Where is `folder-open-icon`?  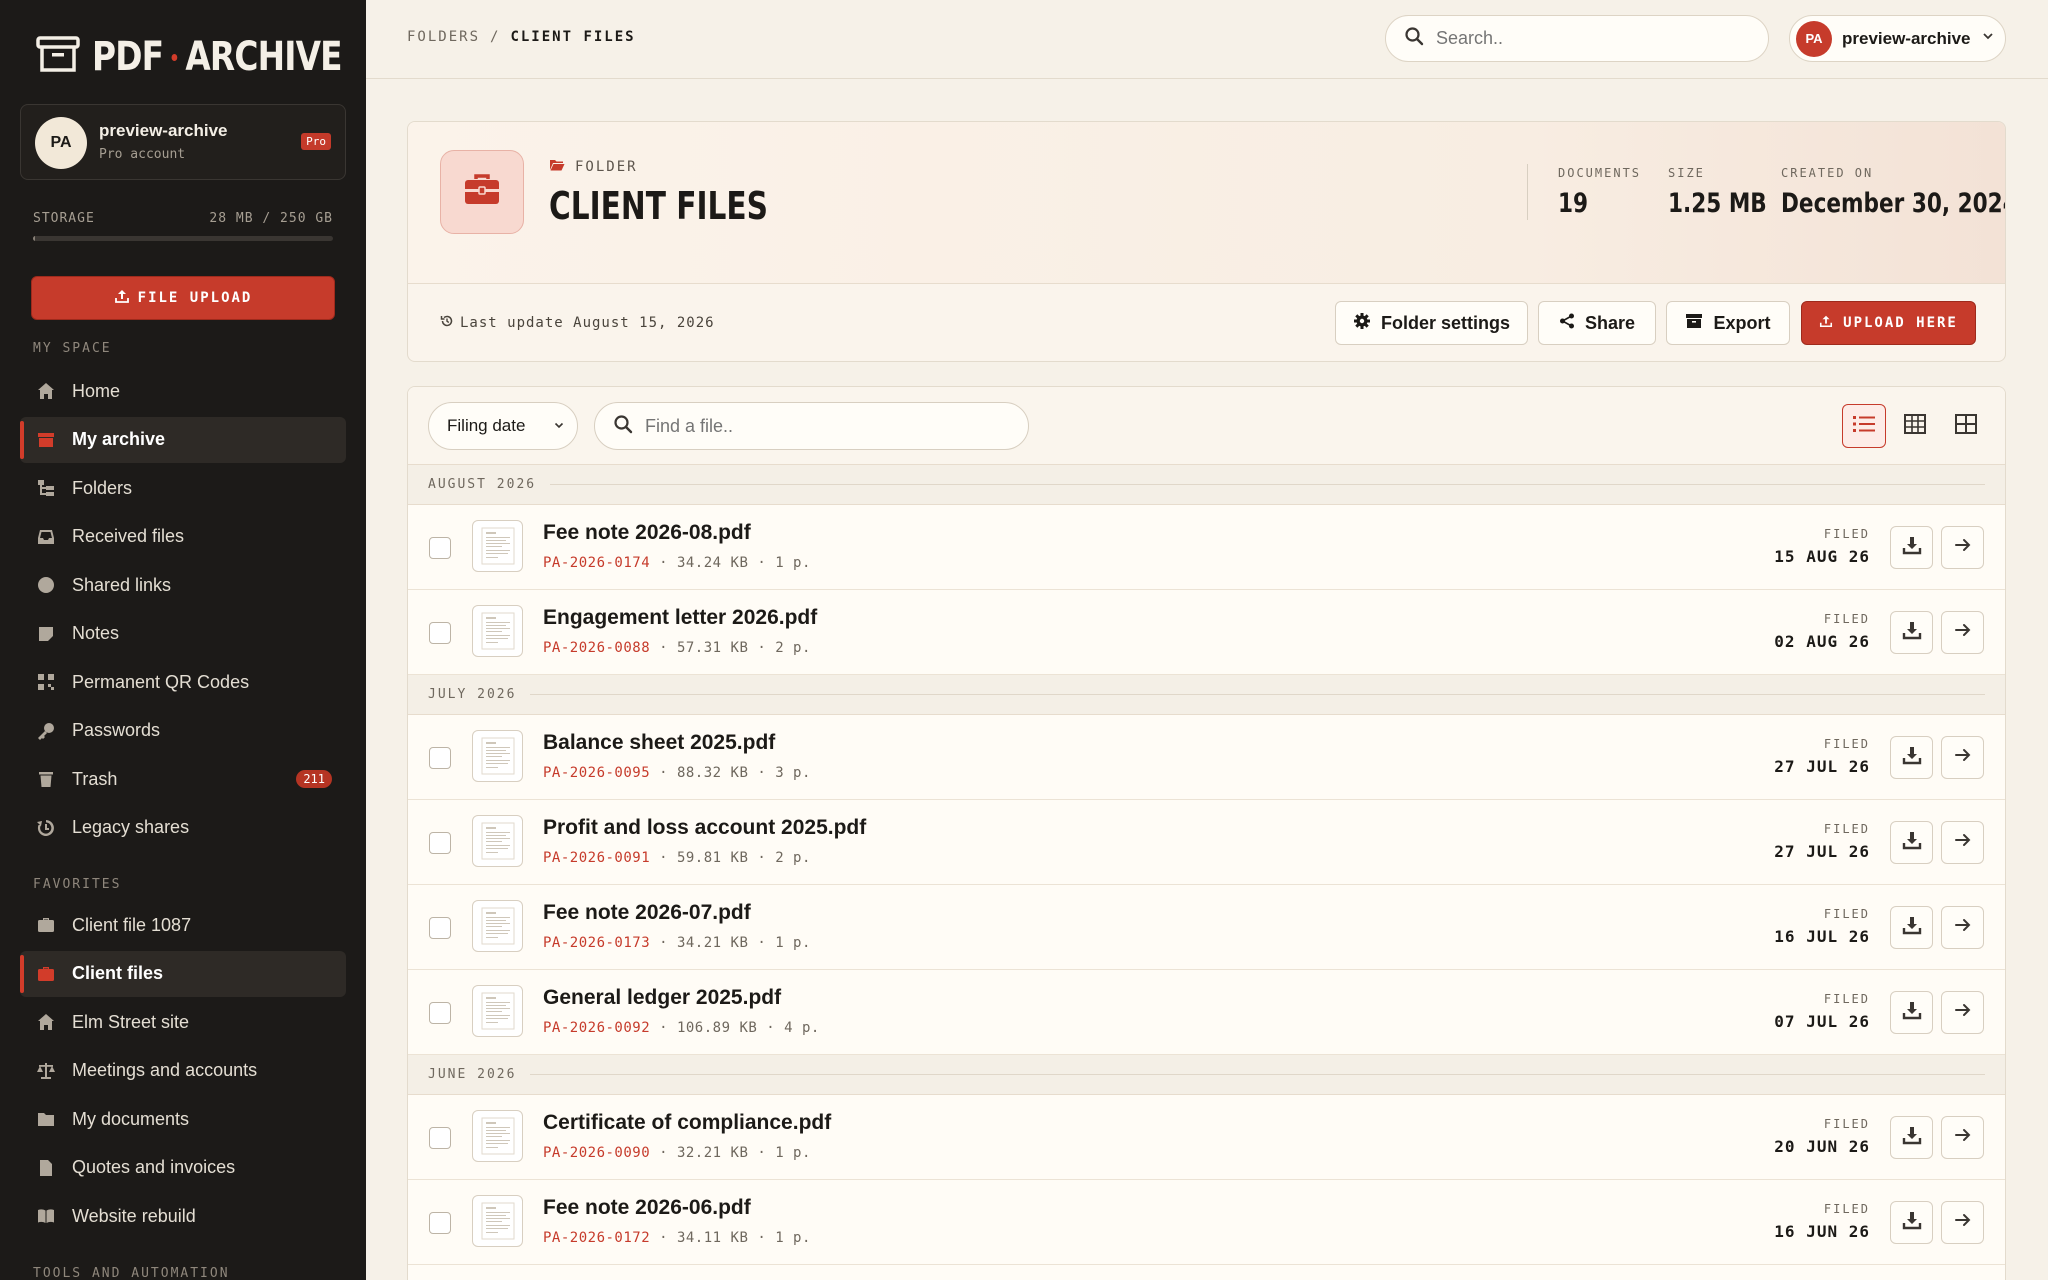 folder-open-icon is located at coordinates (557, 166).